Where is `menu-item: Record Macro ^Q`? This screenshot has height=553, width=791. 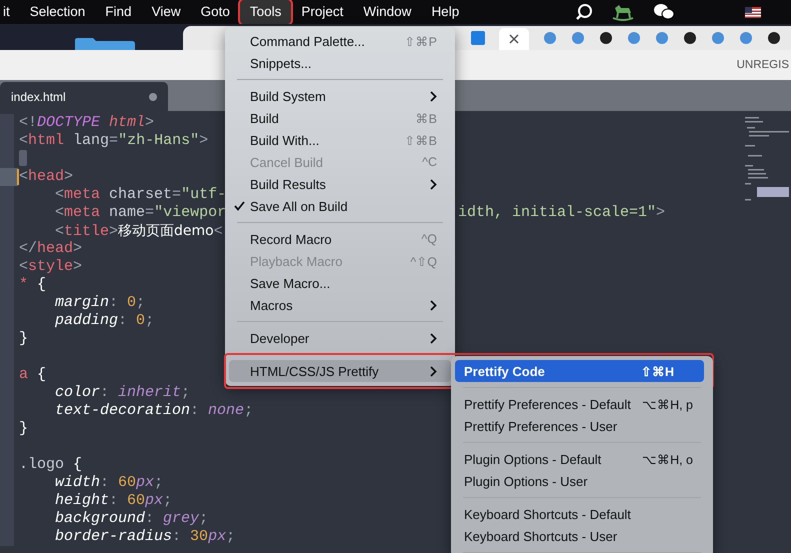
menu-item: Record Macro ^Q is located at coordinates (340, 239).